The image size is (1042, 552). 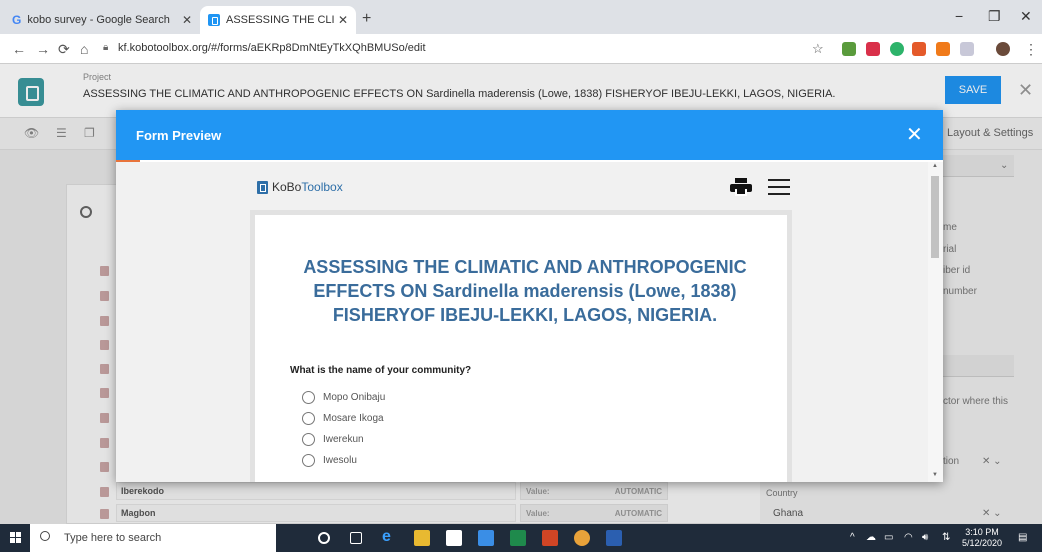 I want to click on cortana-icon, so click(x=324, y=538).